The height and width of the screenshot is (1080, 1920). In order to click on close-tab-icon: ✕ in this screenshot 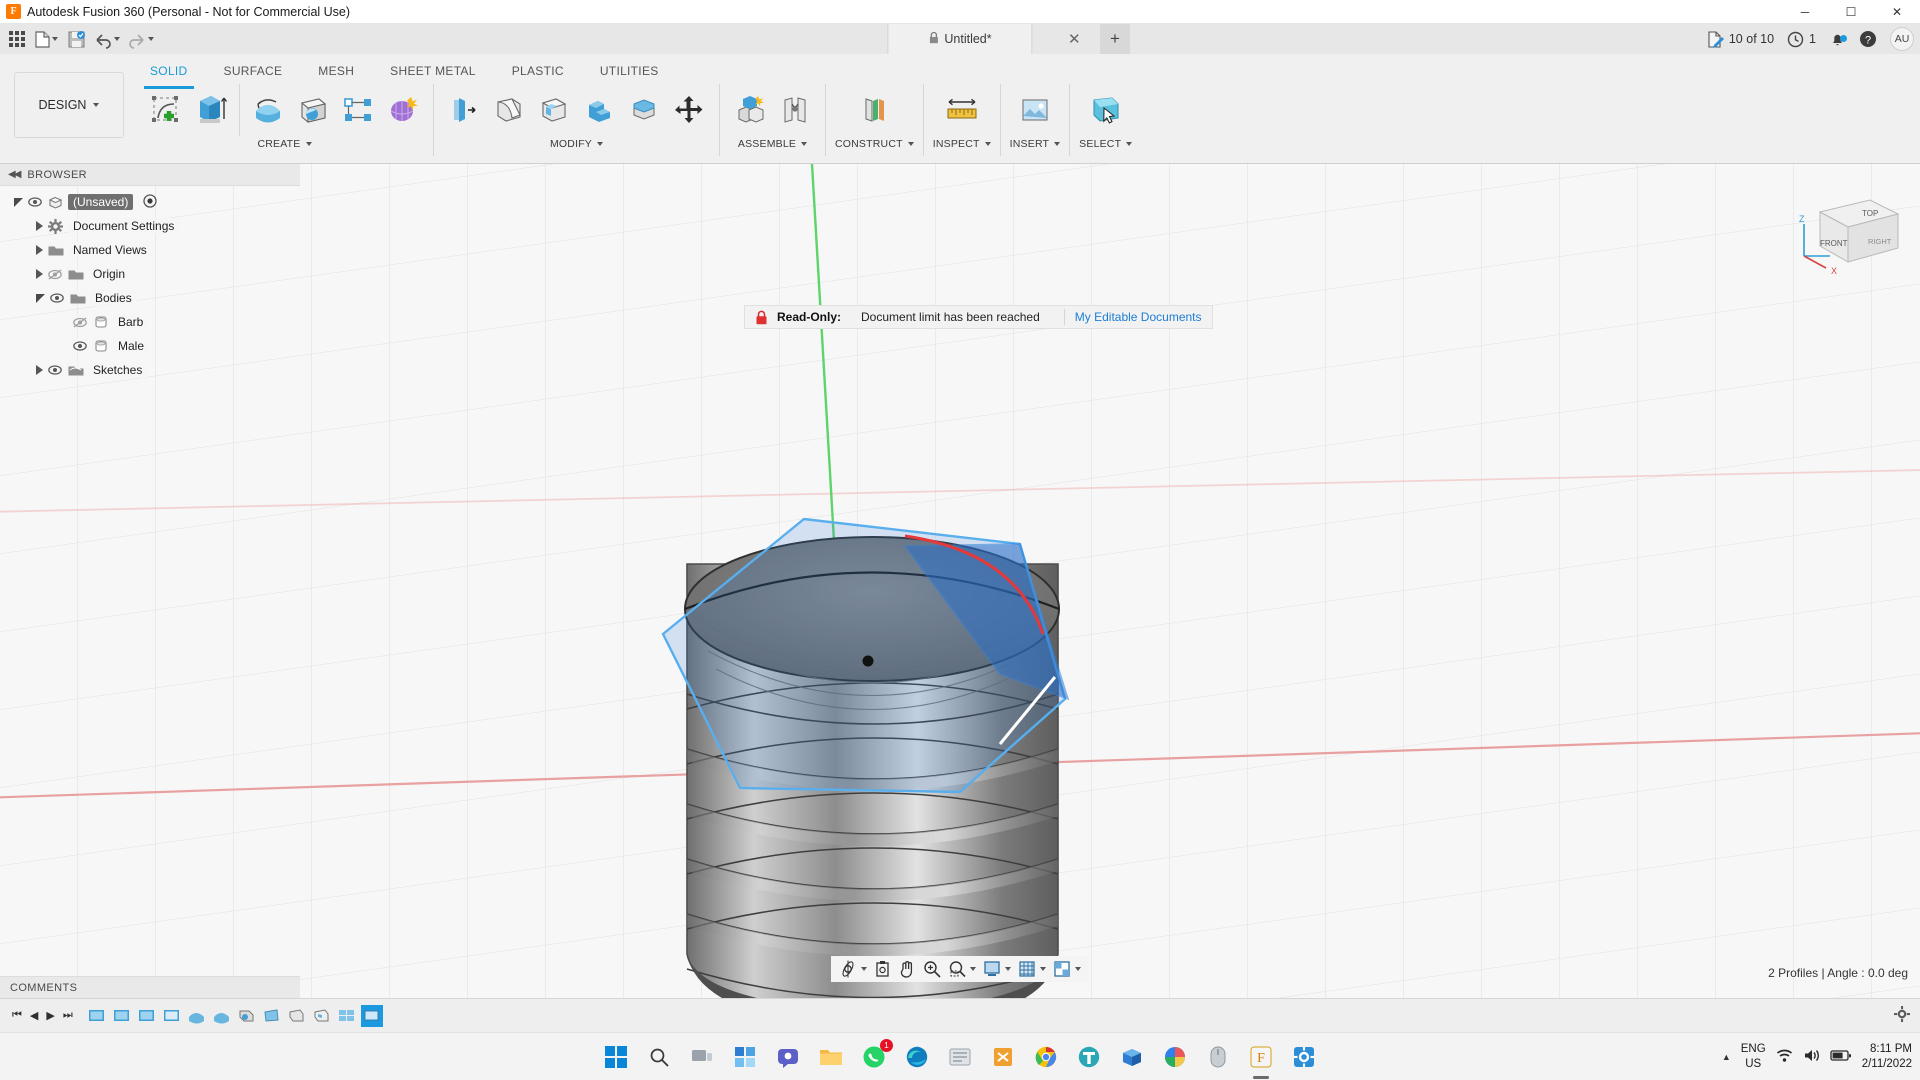, I will do `click(1074, 39)`.